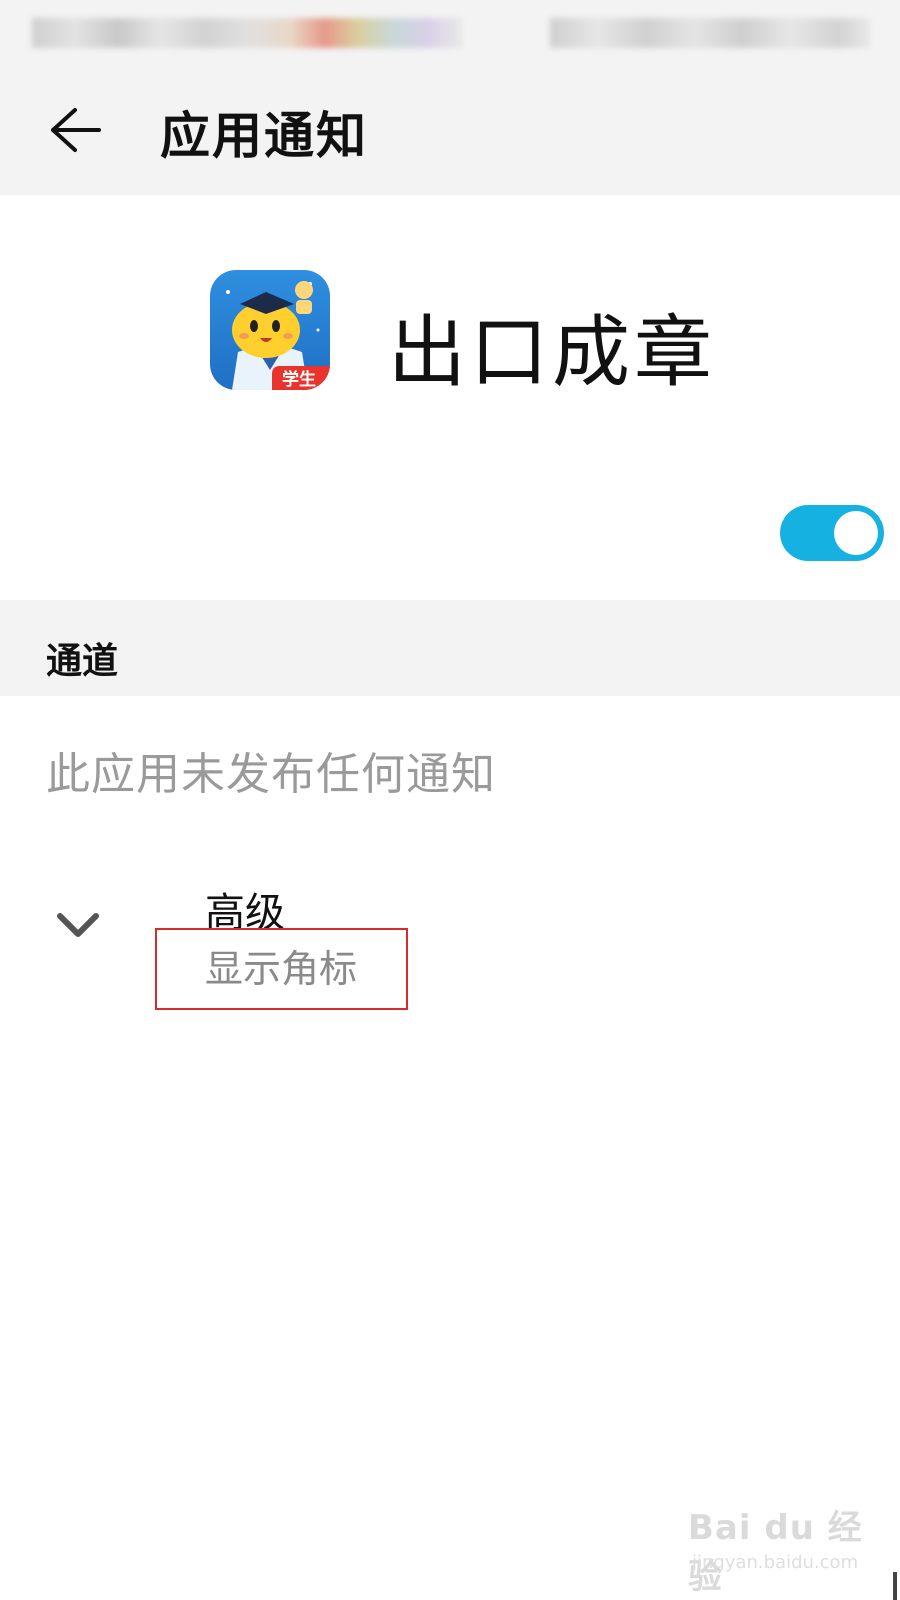 The height and width of the screenshot is (1600, 900). I want to click on watermark-brand: Bai du 经验, so click(775, 1552).